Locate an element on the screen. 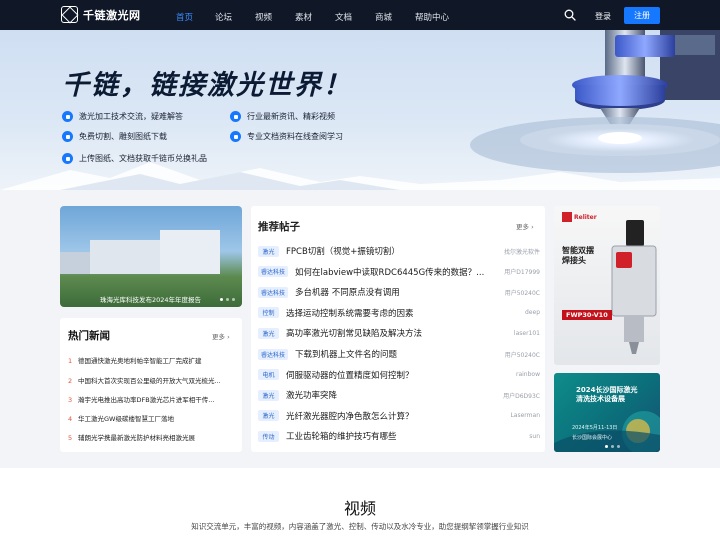  post-row: 传动 工业齿轮箱的维护技巧有哪些 sun is located at coordinates (399, 436).